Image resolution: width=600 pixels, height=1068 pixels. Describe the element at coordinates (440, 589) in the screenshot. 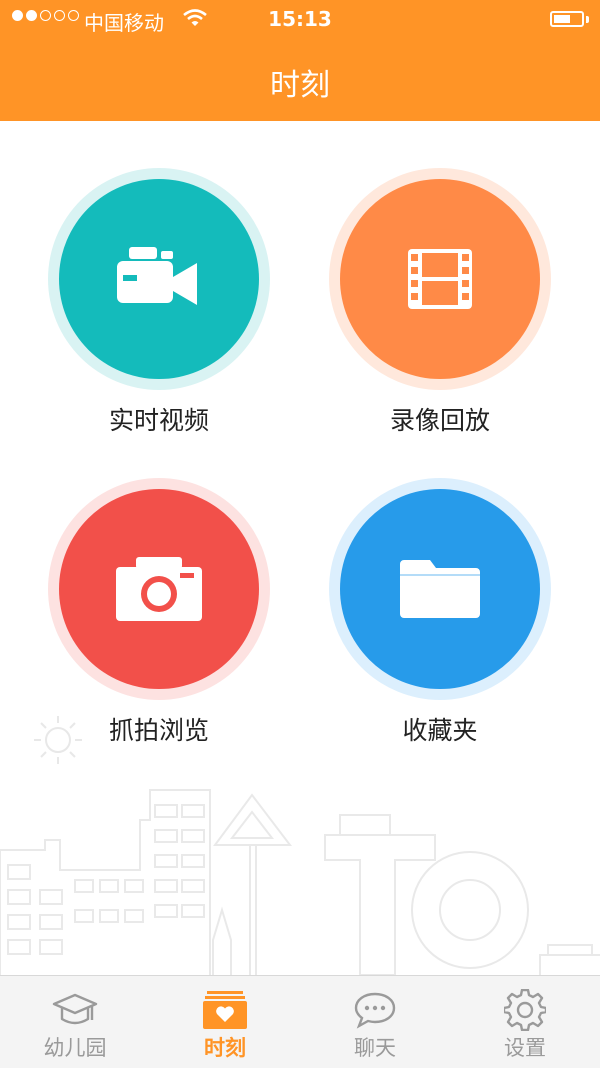

I see `folder-icon` at that location.